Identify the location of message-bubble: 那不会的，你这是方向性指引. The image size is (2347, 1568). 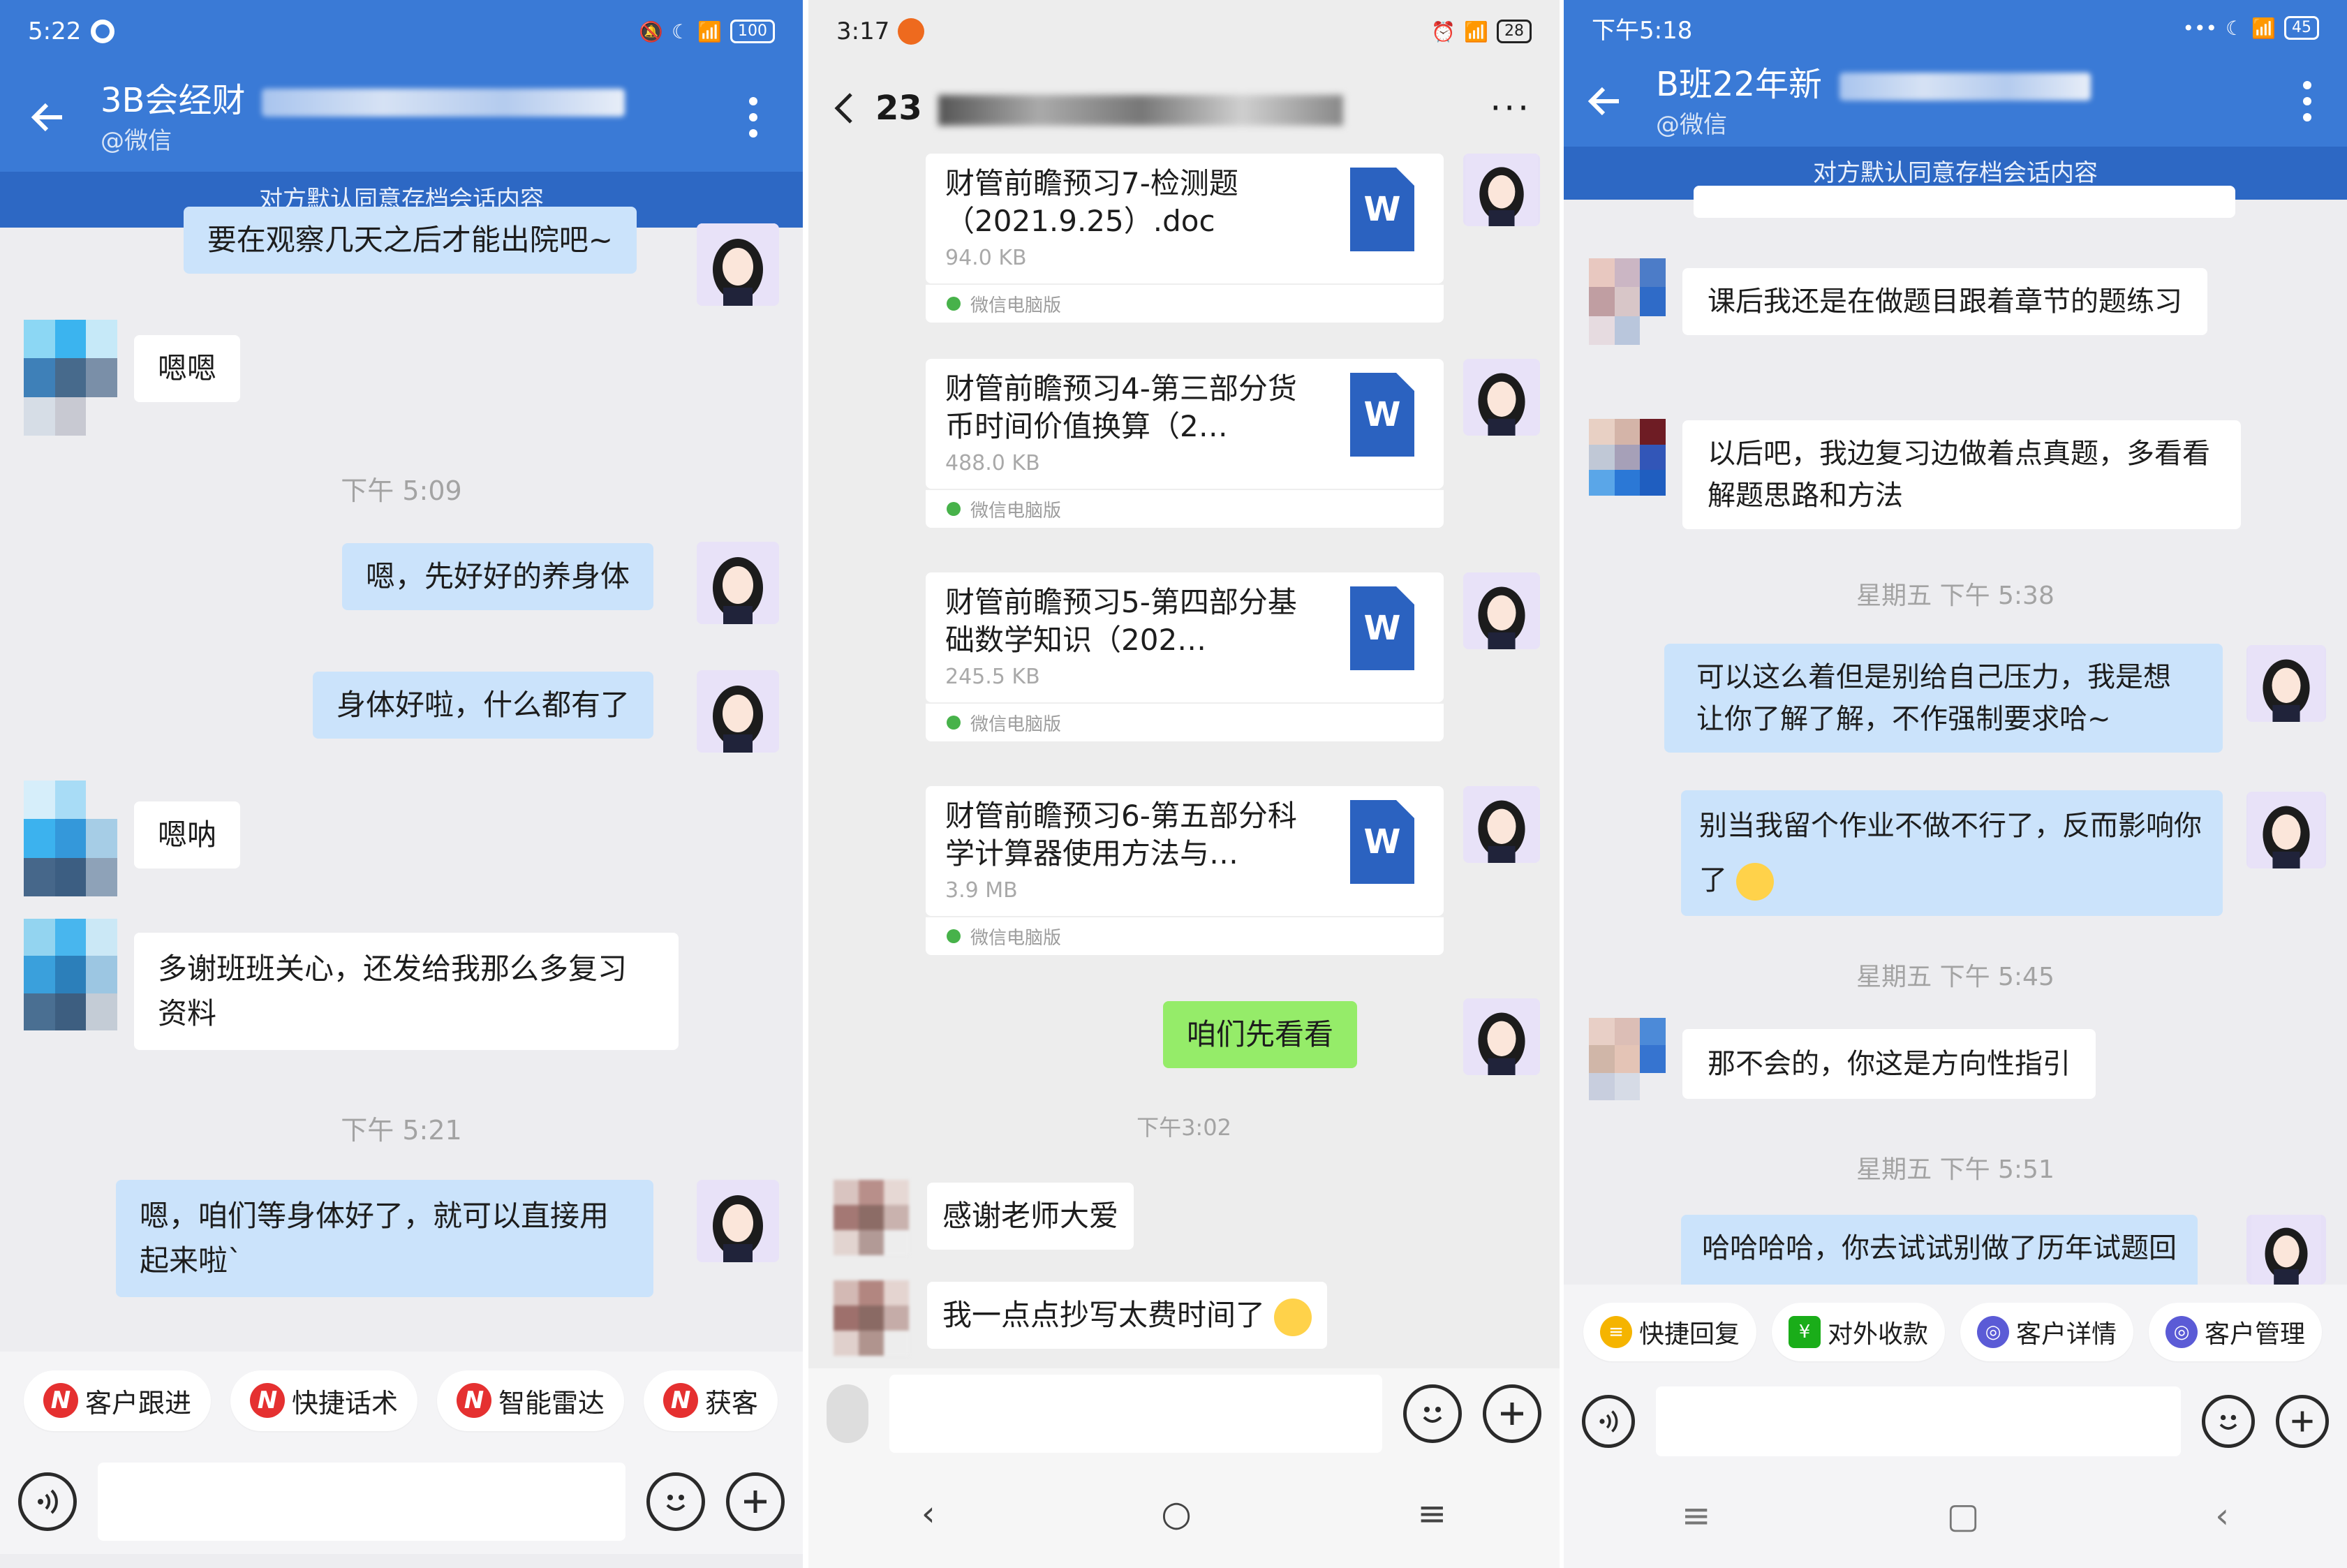
(1889, 1064).